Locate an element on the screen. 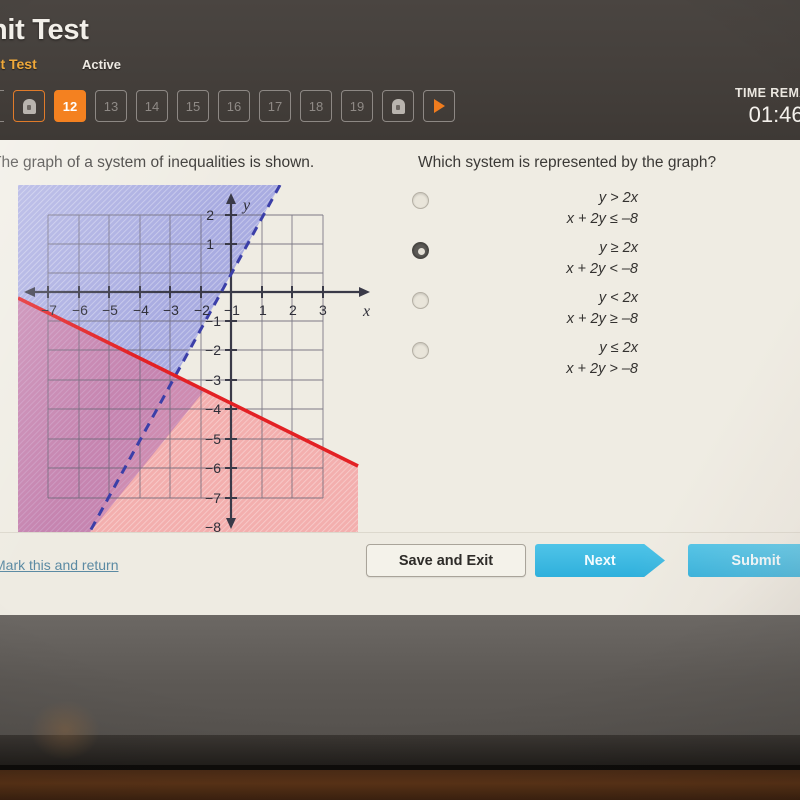  answer-option-3: y < 2x x + 2y ≥ –8 is located at coordinates (542, 313).